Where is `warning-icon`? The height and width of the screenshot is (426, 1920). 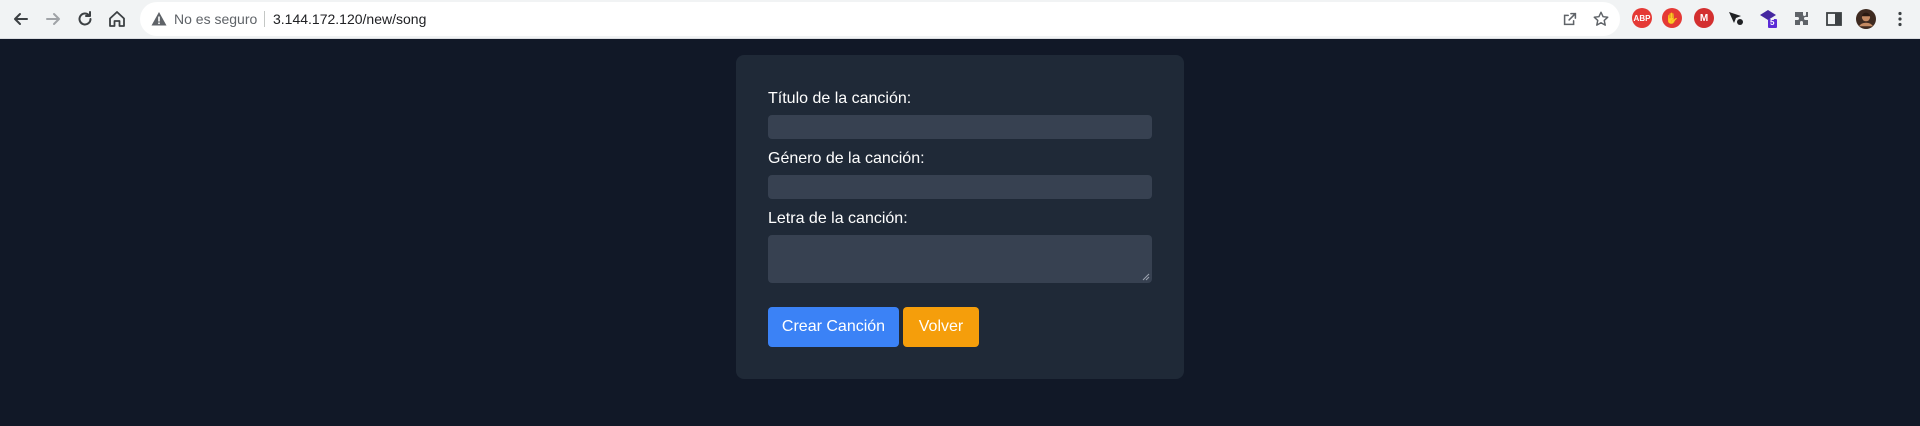
warning-icon is located at coordinates (159, 19).